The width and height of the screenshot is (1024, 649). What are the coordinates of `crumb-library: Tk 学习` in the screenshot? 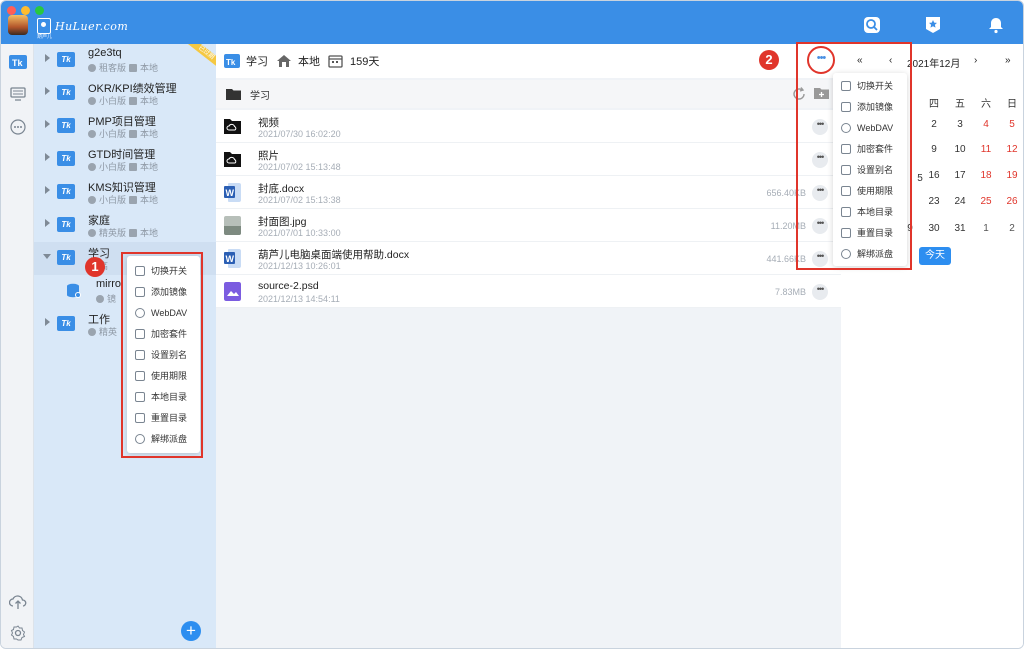 It's located at (246, 61).